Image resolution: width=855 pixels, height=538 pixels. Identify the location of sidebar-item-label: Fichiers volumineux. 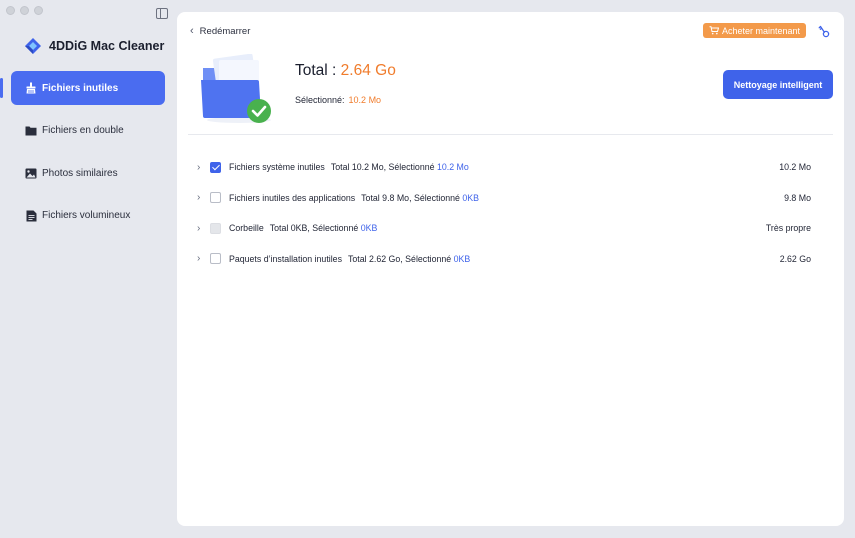
(86, 215).